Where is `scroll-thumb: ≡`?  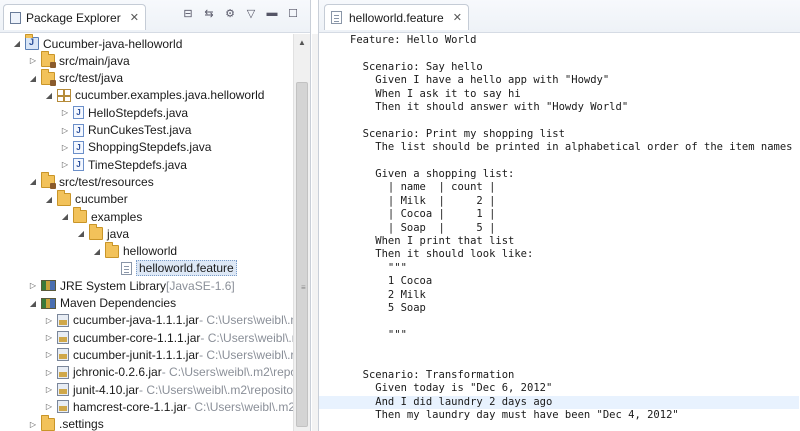 scroll-thumb: ≡ is located at coordinates (302, 254).